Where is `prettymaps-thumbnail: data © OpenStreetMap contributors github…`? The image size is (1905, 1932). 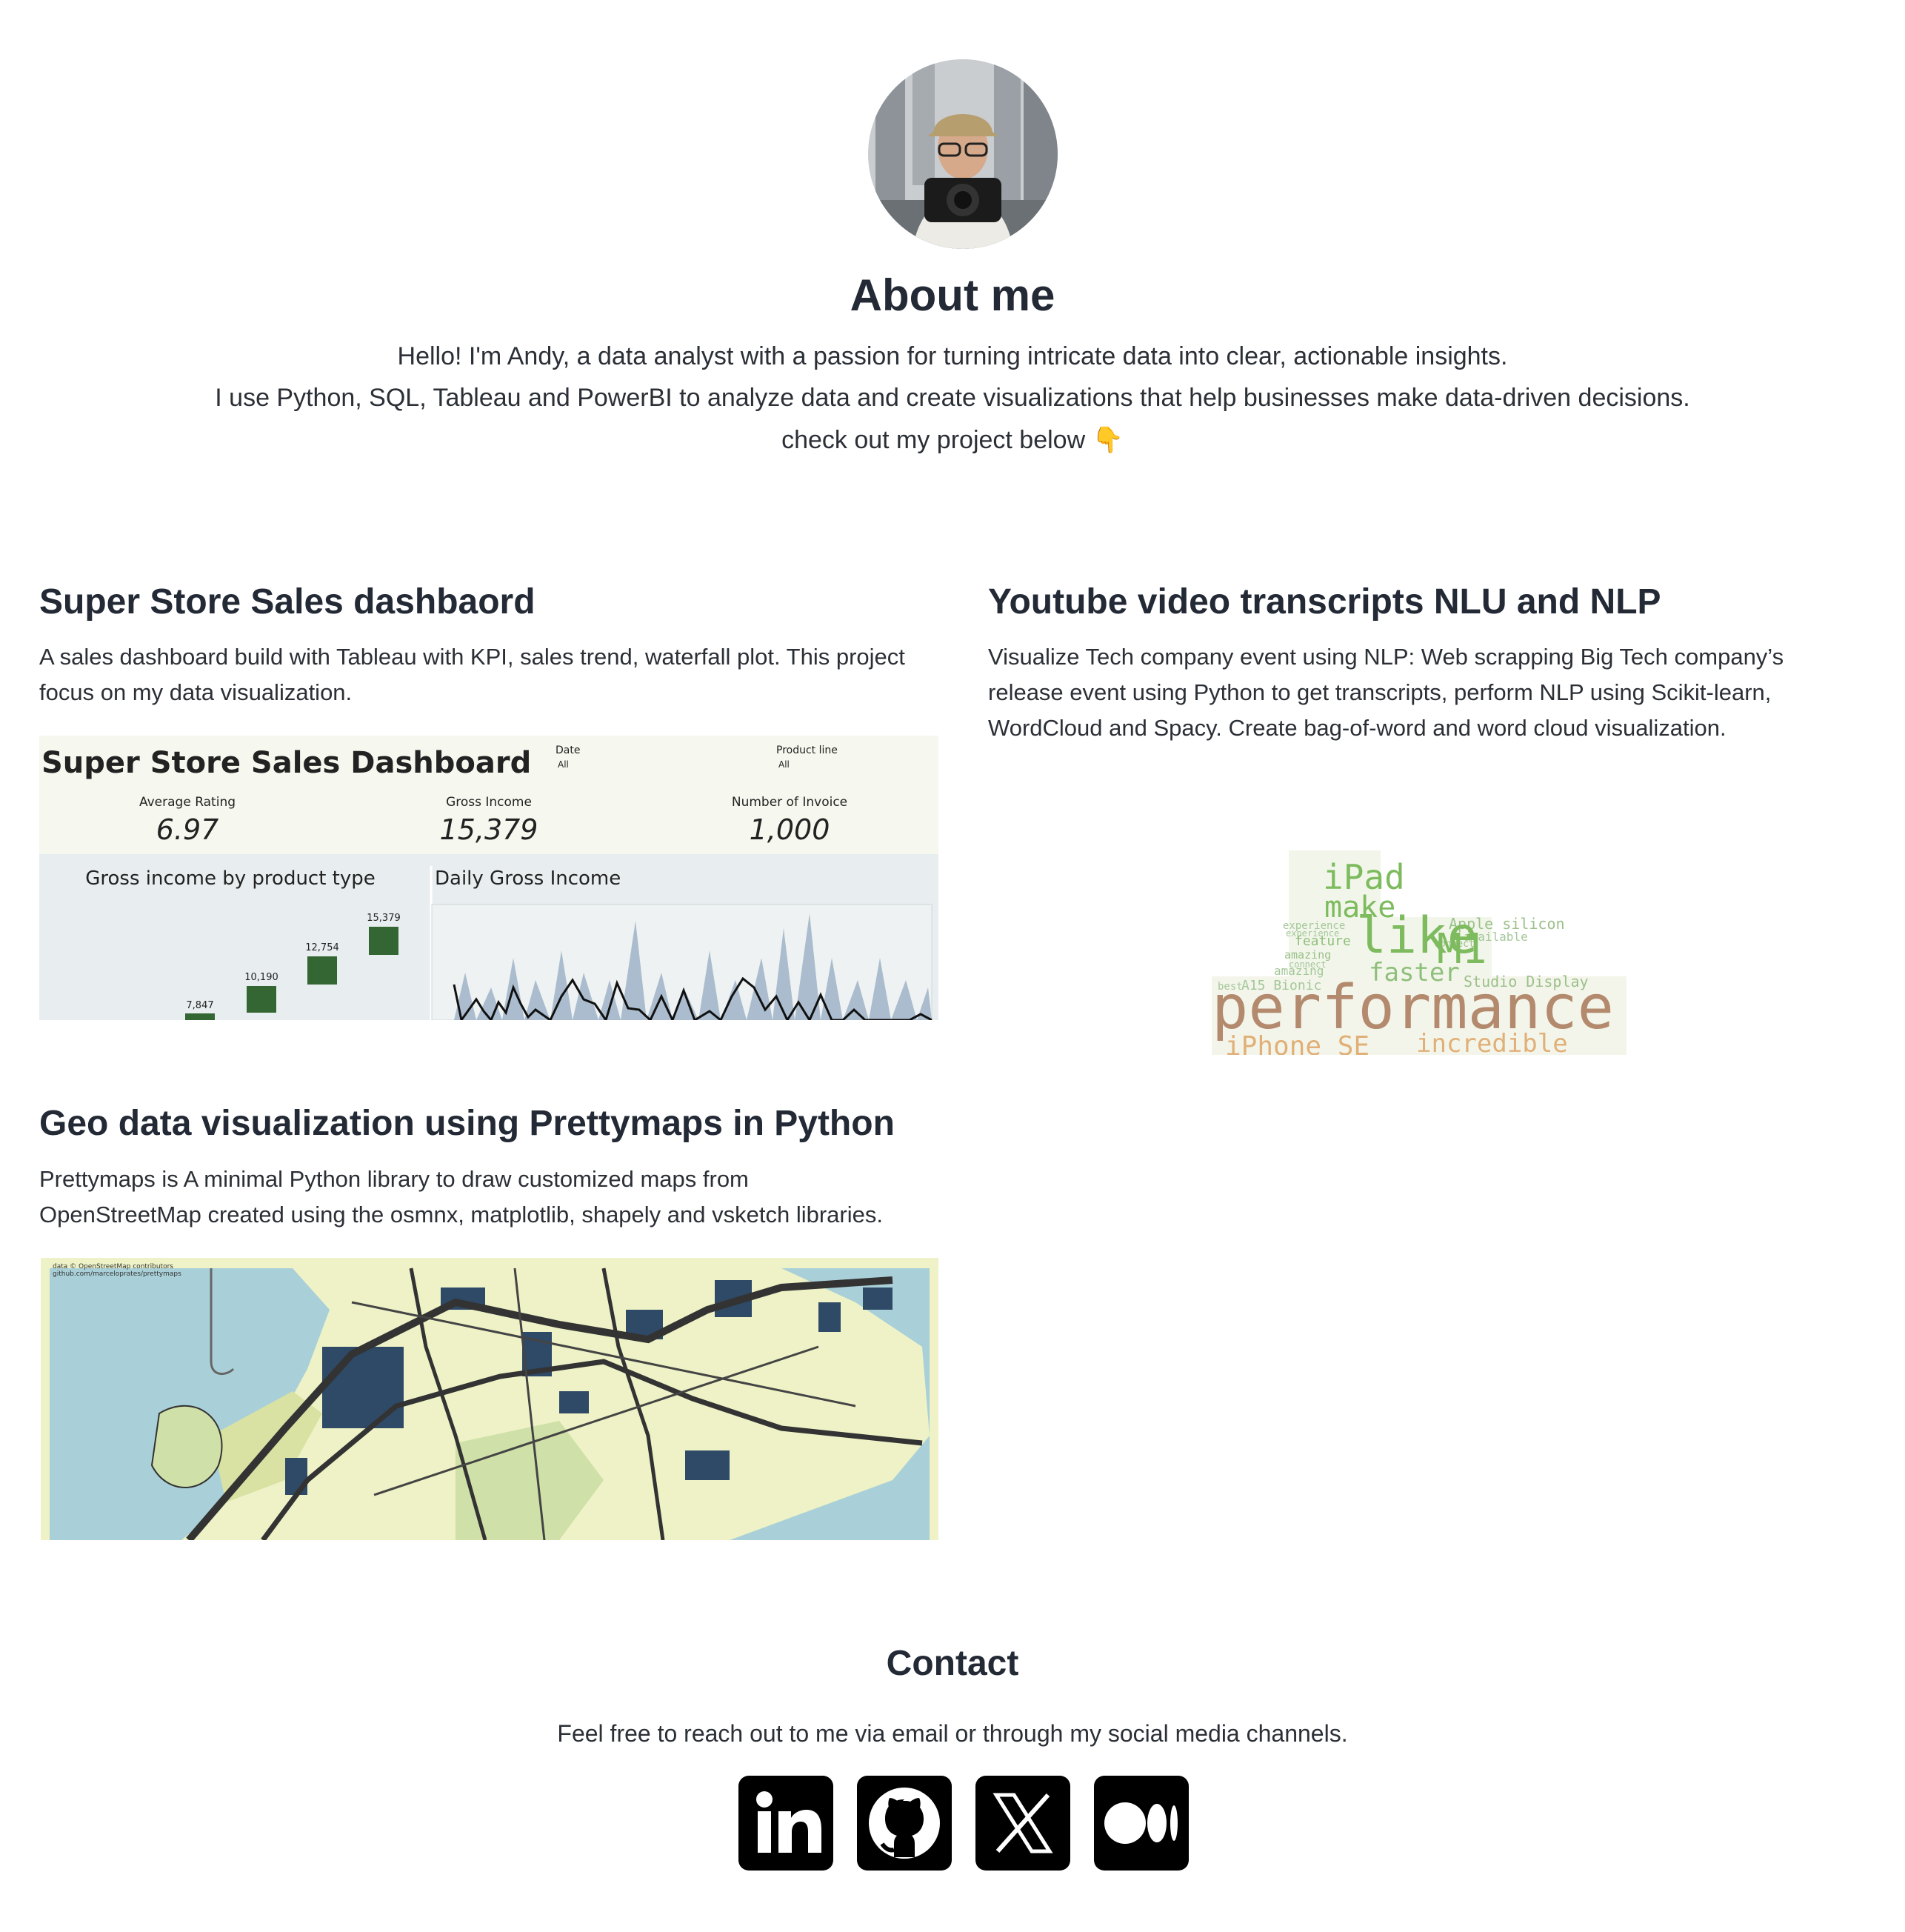
prettymaps-thumbnail: data © OpenStreetMap contributors github… is located at coordinates (489, 1399).